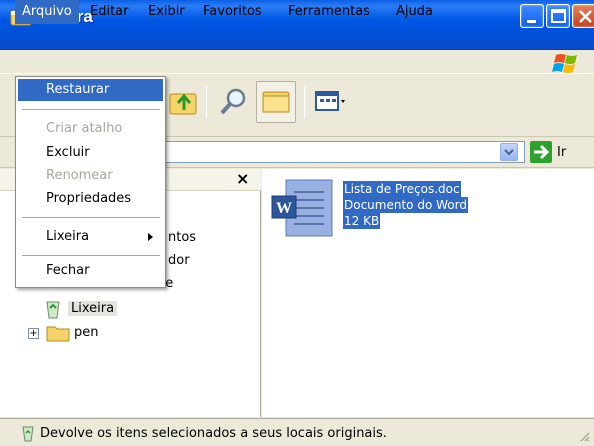 Image resolution: width=594 pixels, height=446 pixels. What do you see at coordinates (303, 209) in the screenshot?
I see `word-document-icon: W` at bounding box center [303, 209].